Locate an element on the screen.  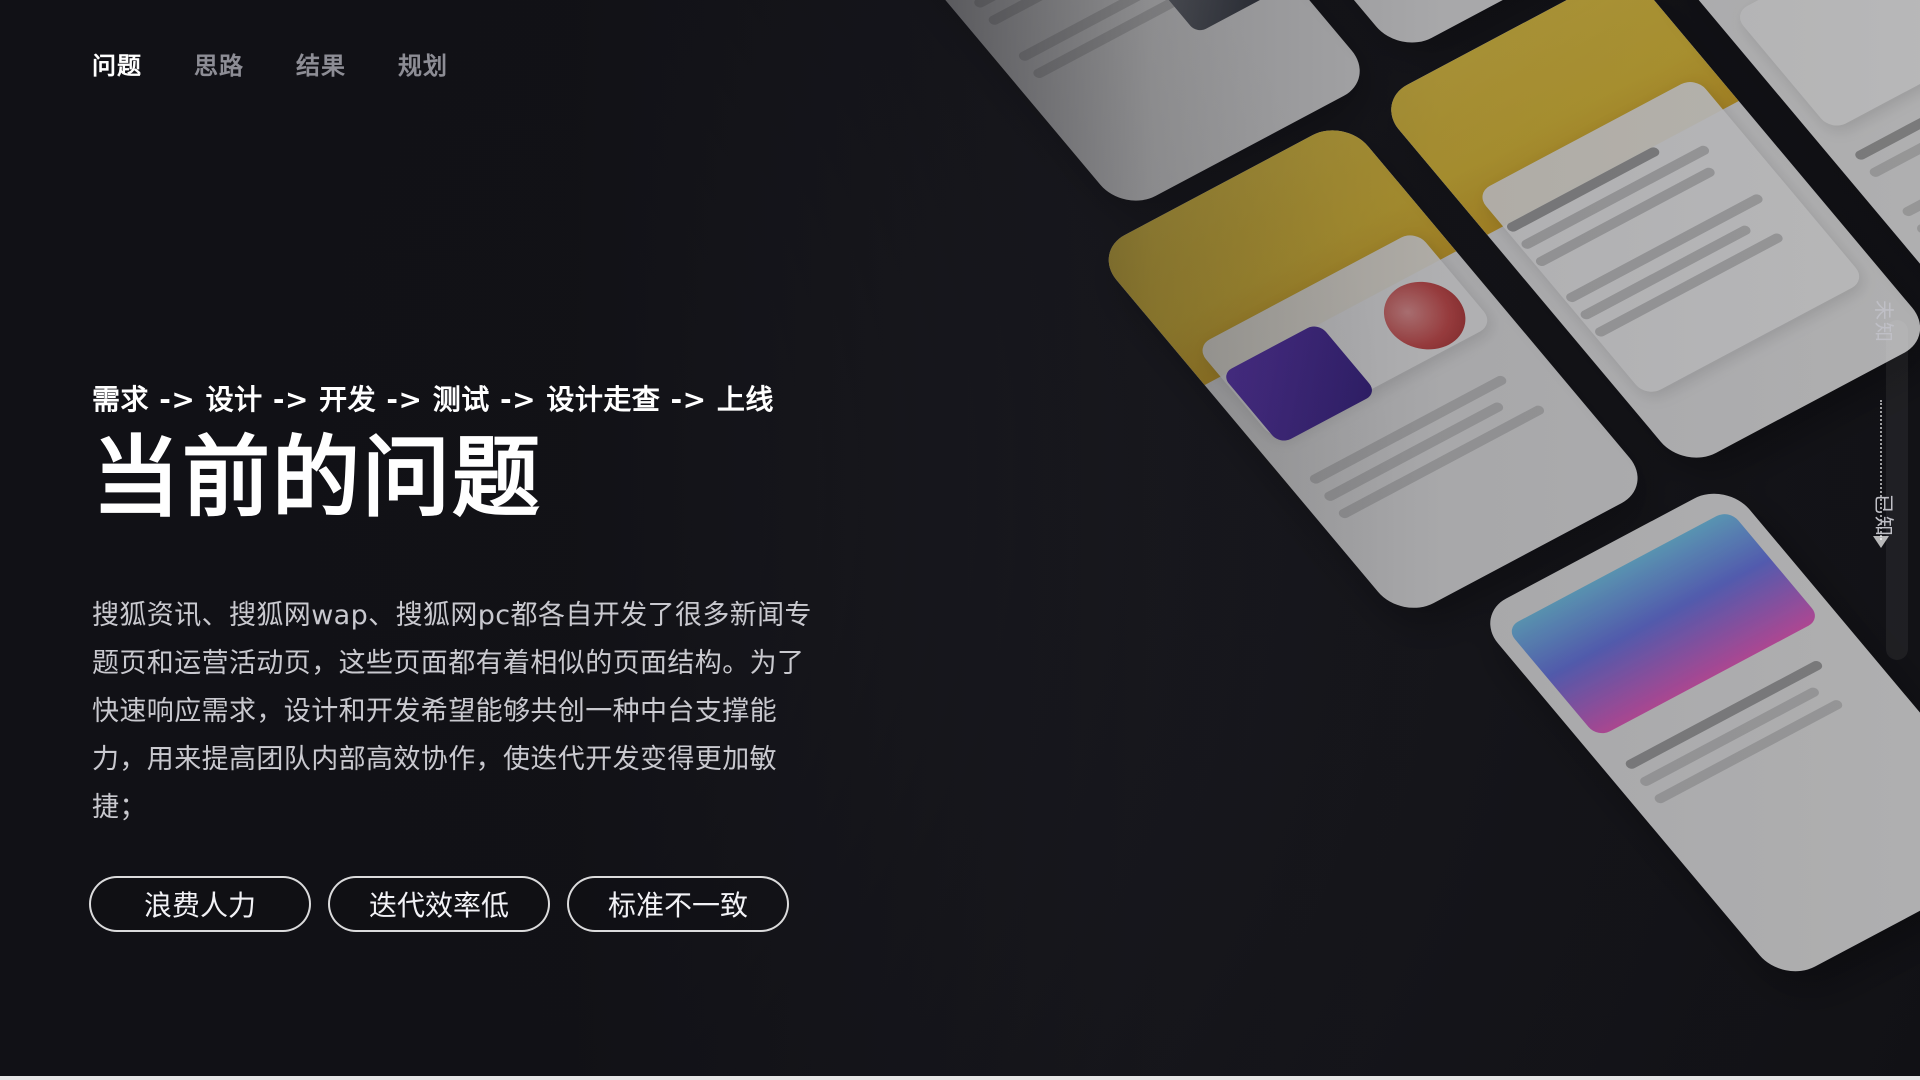
phone-card is located at coordinates (1826, 65).